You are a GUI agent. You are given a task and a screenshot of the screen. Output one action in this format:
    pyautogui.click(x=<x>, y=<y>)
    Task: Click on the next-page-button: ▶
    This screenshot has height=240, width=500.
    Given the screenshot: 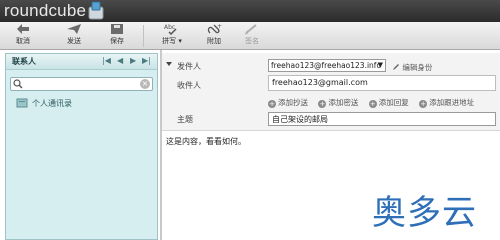 What is the action you would take?
    pyautogui.click(x=133, y=60)
    